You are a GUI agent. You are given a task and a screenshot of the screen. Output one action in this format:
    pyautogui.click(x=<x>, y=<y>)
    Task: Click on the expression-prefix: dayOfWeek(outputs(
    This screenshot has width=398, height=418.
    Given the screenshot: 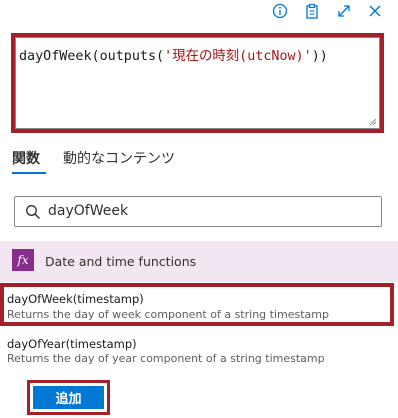 What is the action you would take?
    pyautogui.click(x=92, y=56)
    